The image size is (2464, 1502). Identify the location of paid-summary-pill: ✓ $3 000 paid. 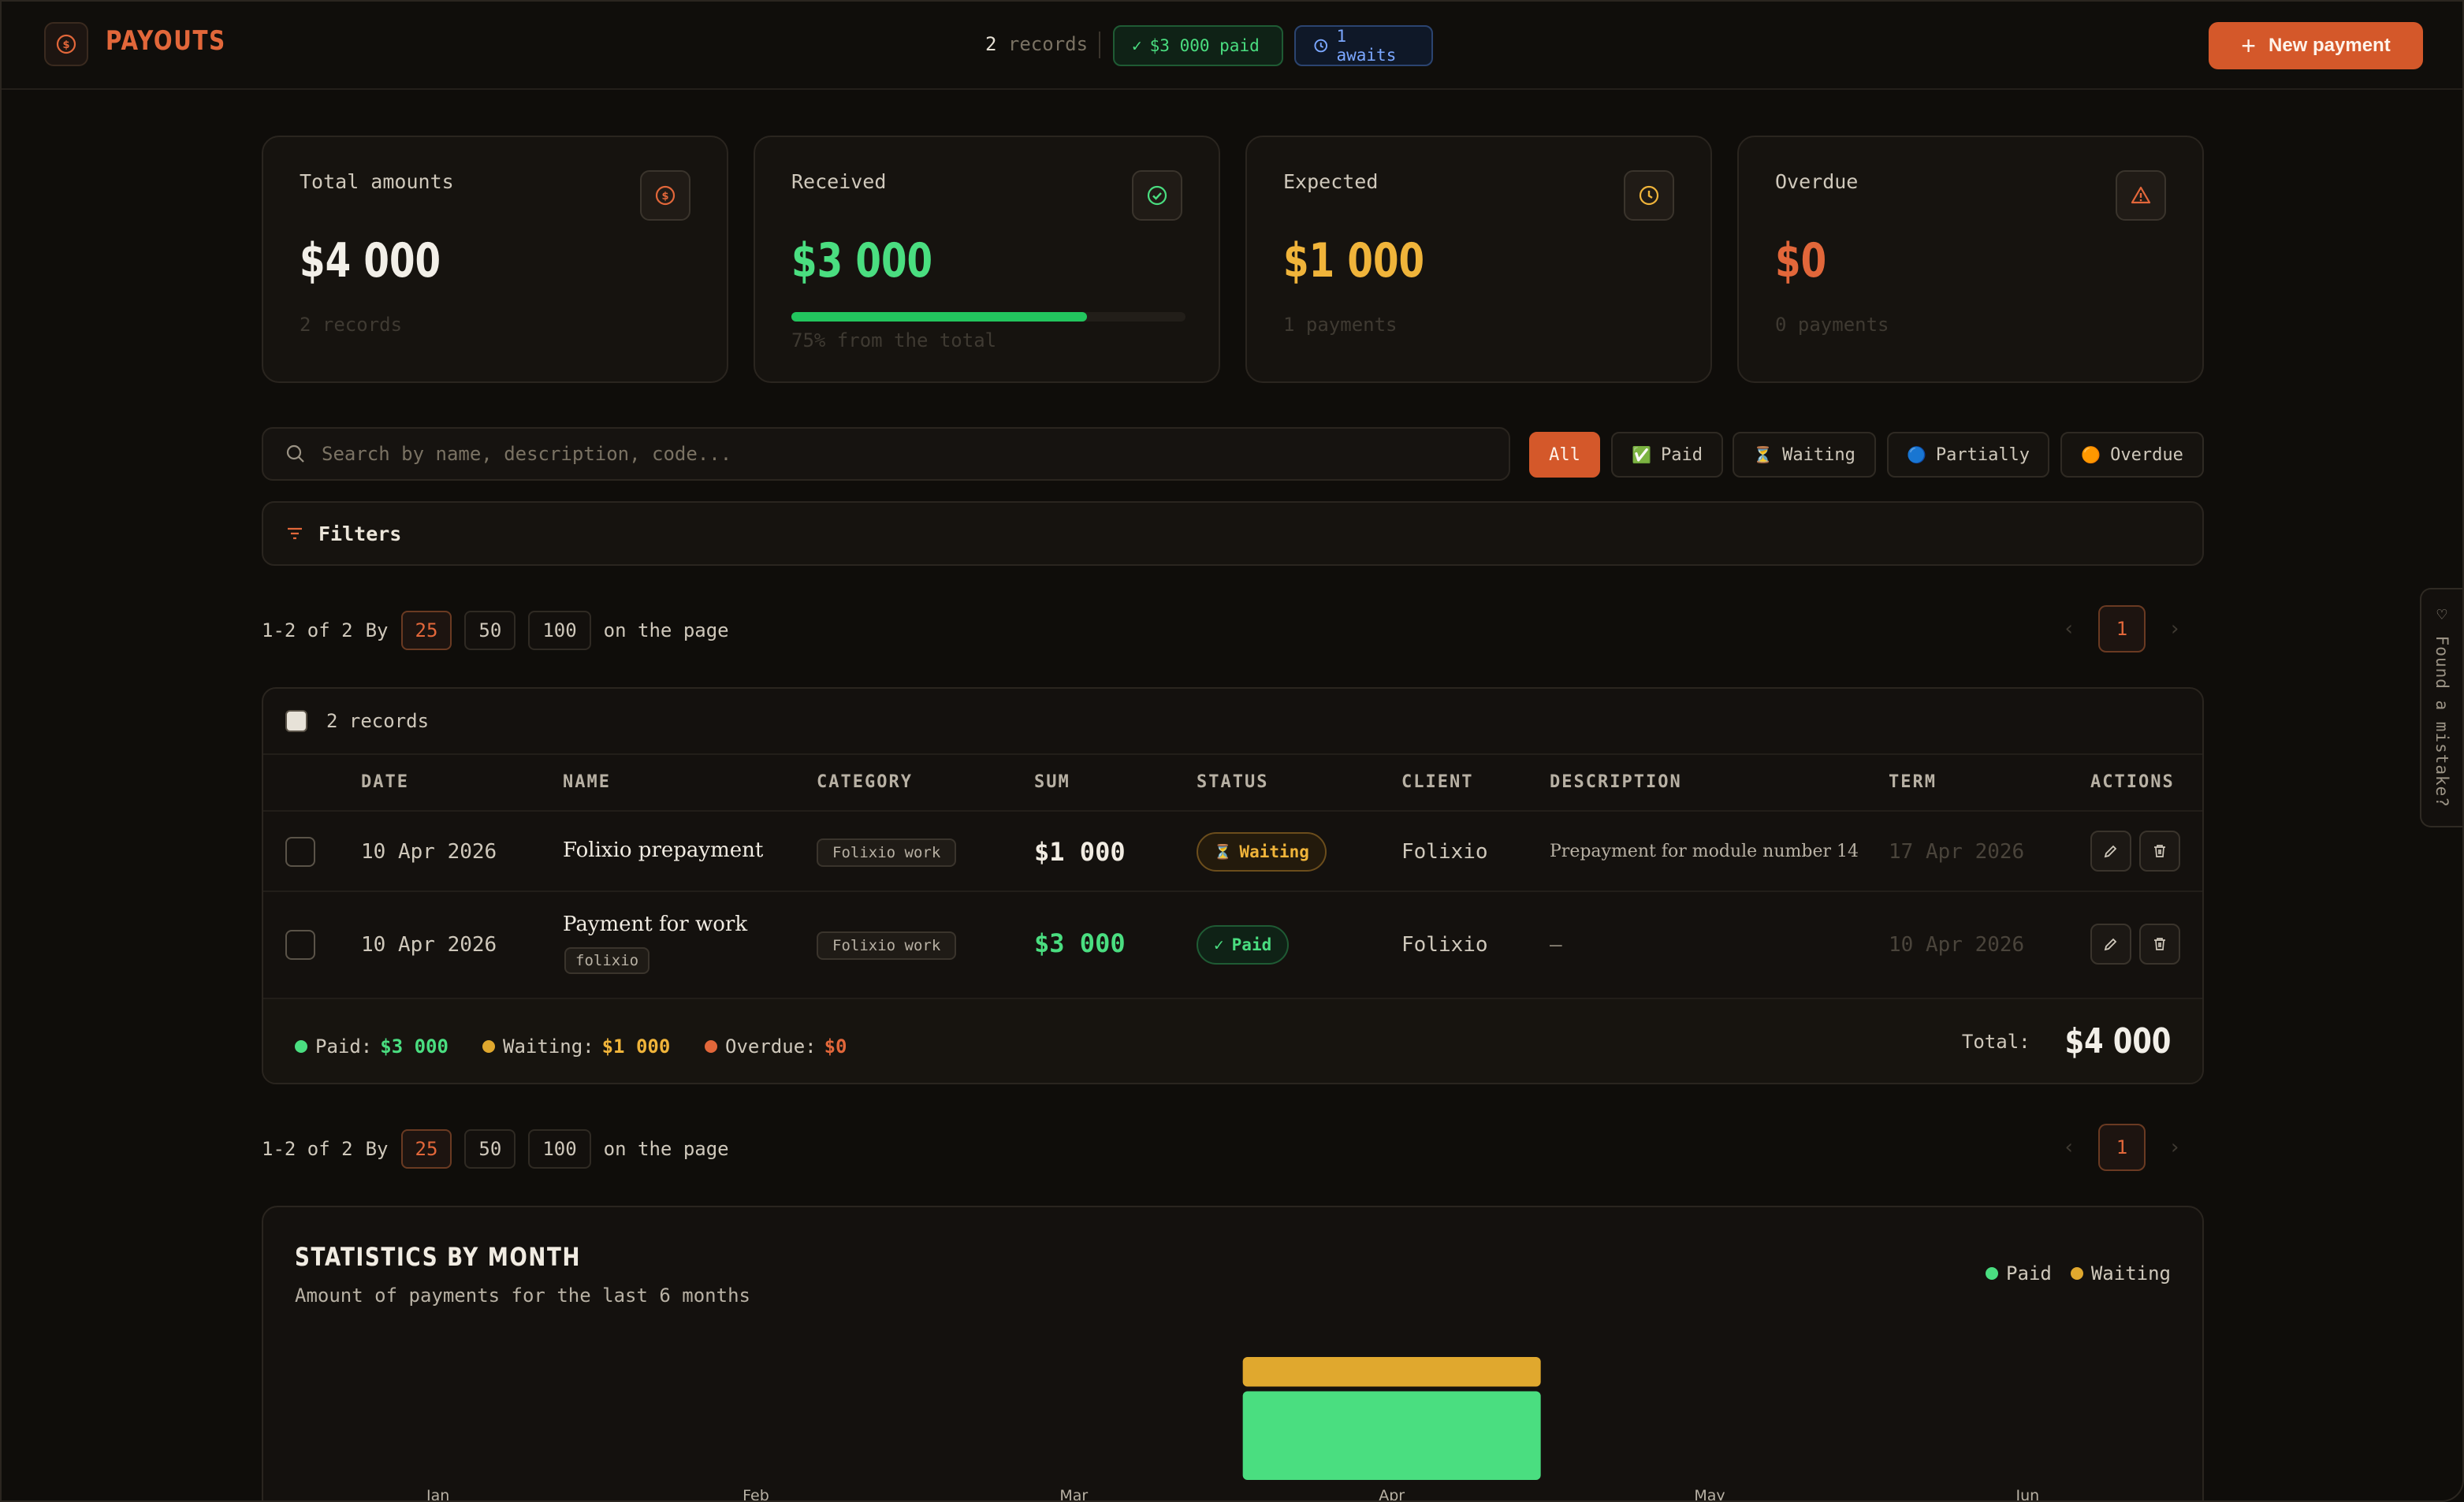
(1198, 45).